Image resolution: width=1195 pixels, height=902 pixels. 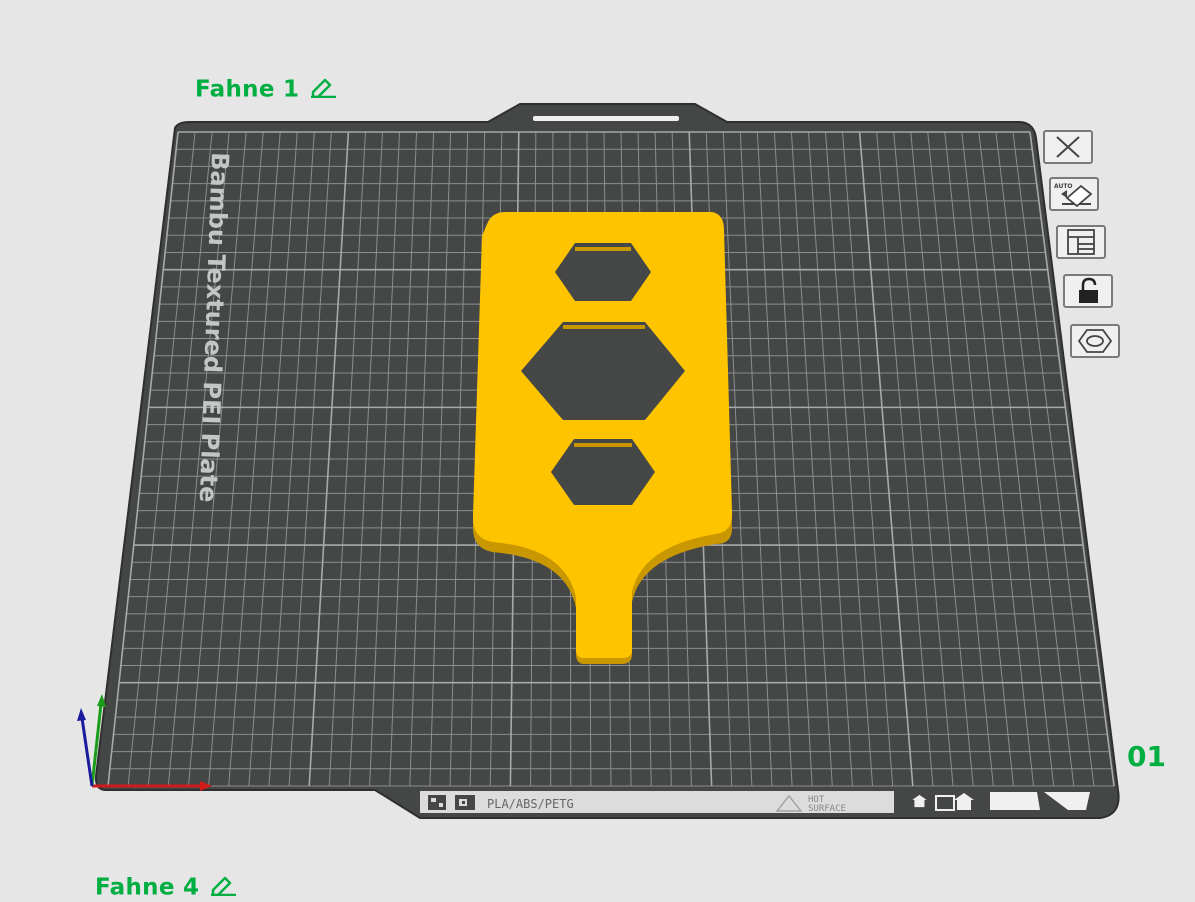 I want to click on plate-name-text: Fahne 1, so click(x=247, y=89).